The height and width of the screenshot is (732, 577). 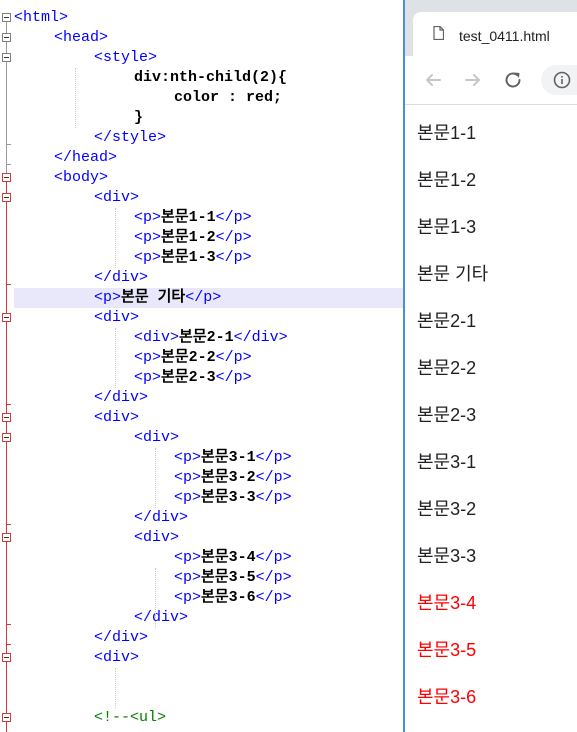 What do you see at coordinates (81, 177) in the screenshot?
I see `code-tag: <body>` at bounding box center [81, 177].